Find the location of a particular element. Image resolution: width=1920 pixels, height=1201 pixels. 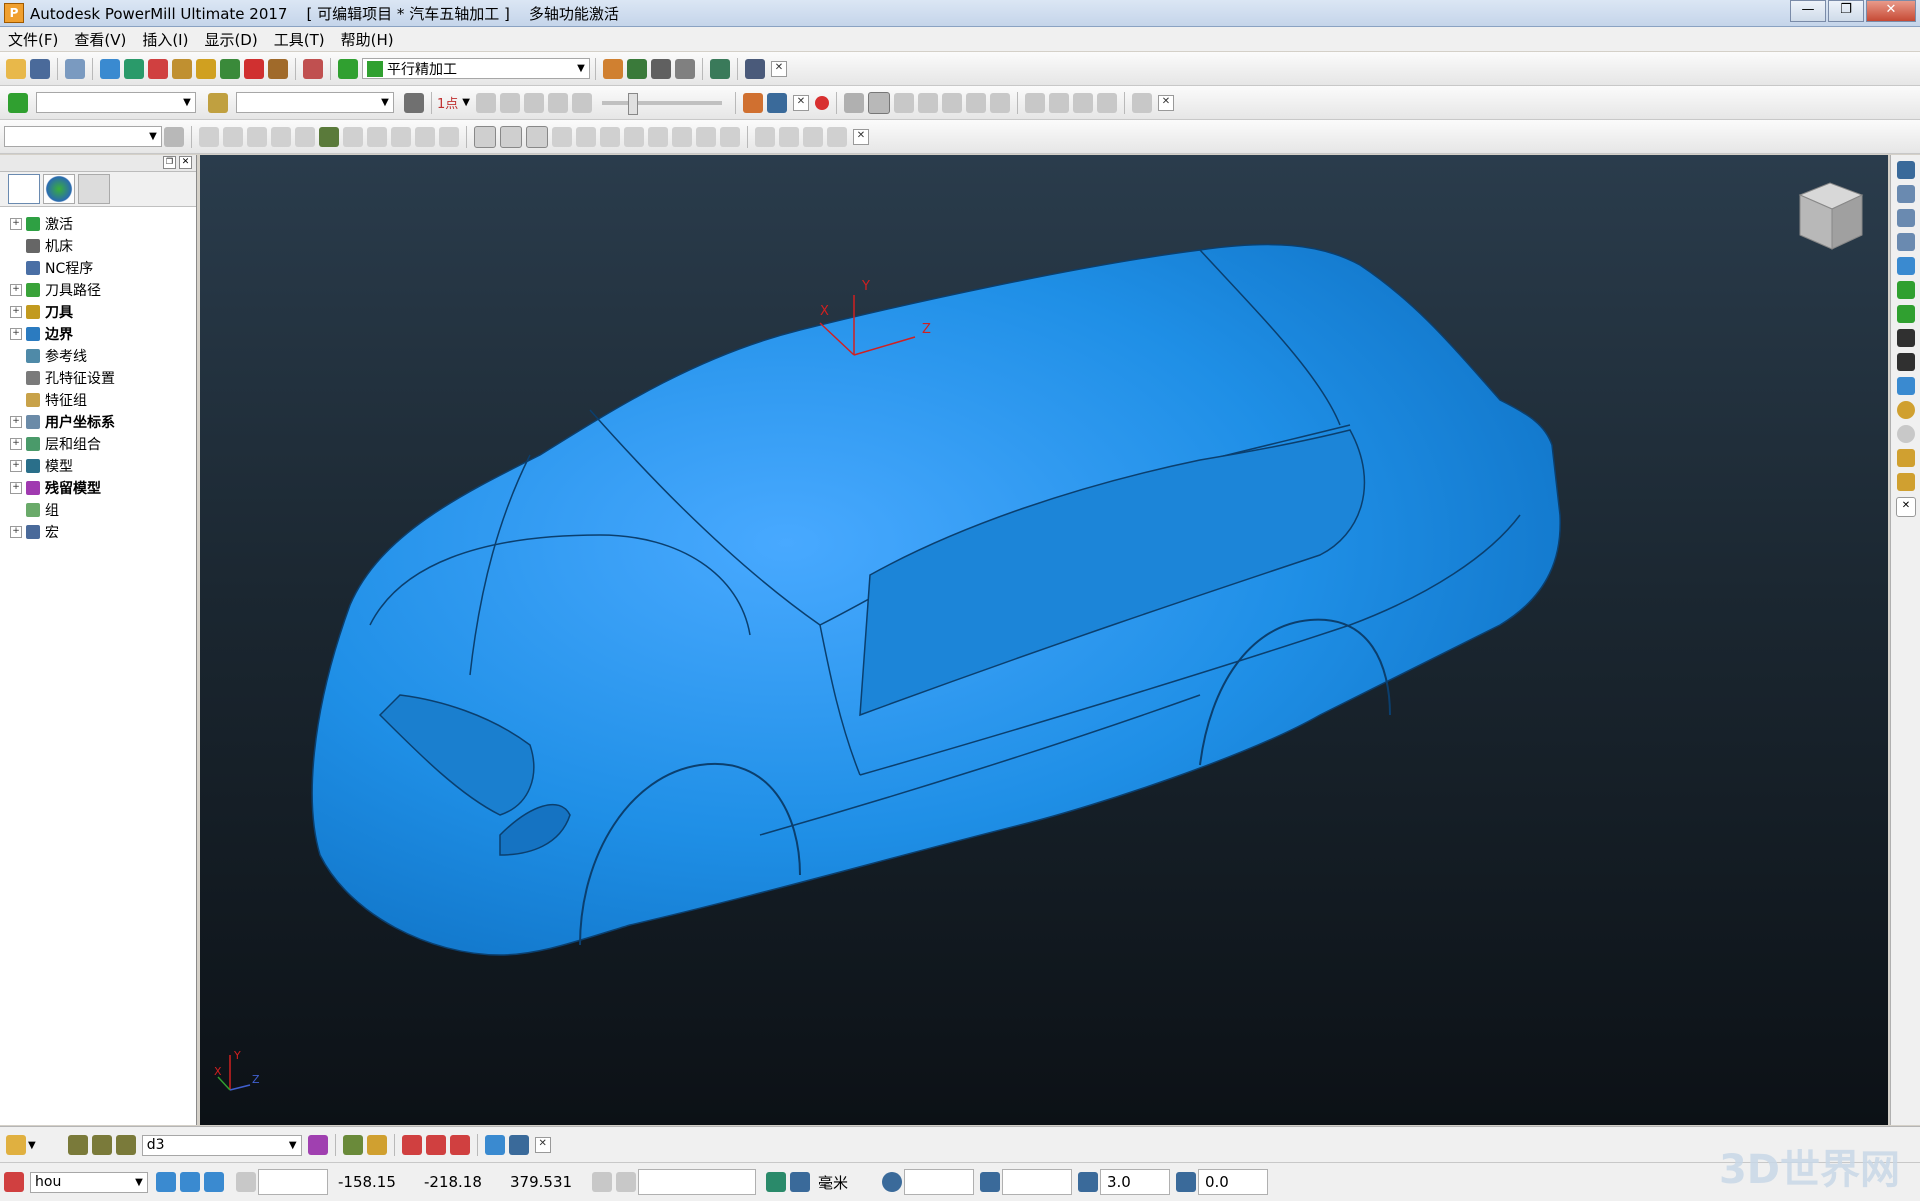

menu-tools: 工具(T) is located at coordinates (299, 39).